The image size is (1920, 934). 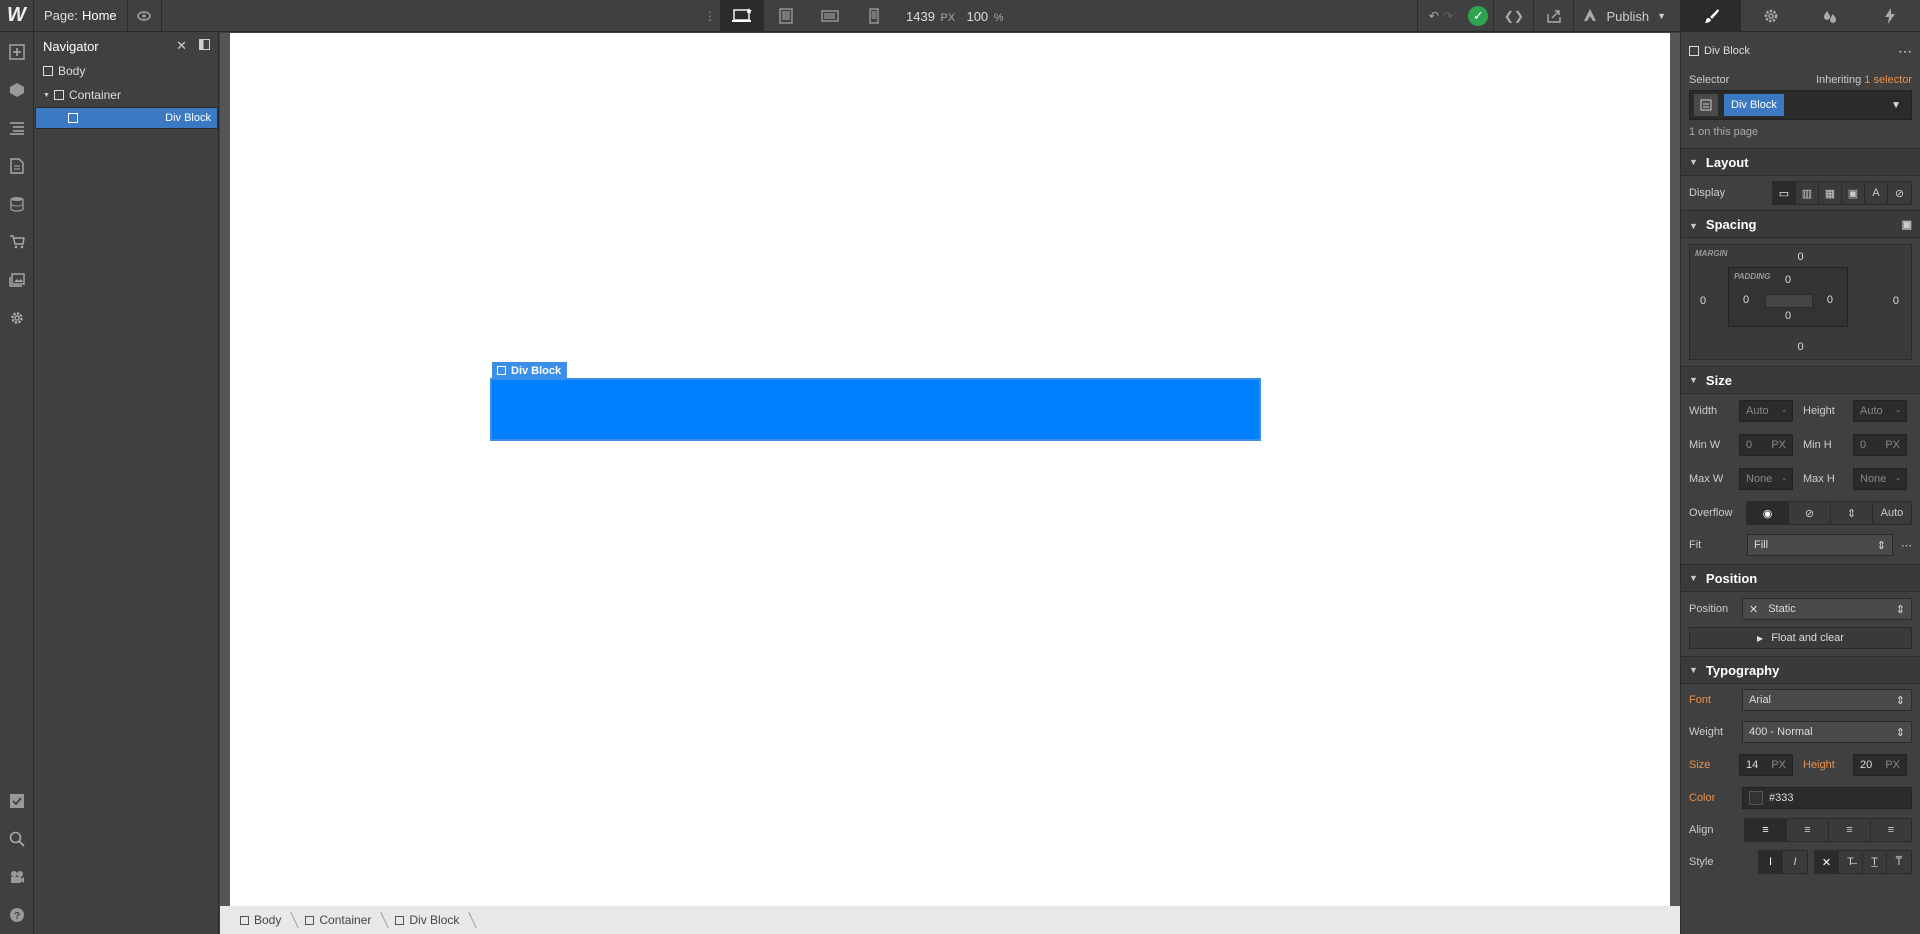 I want to click on publish-button: Publish ▼, so click(x=1626, y=16).